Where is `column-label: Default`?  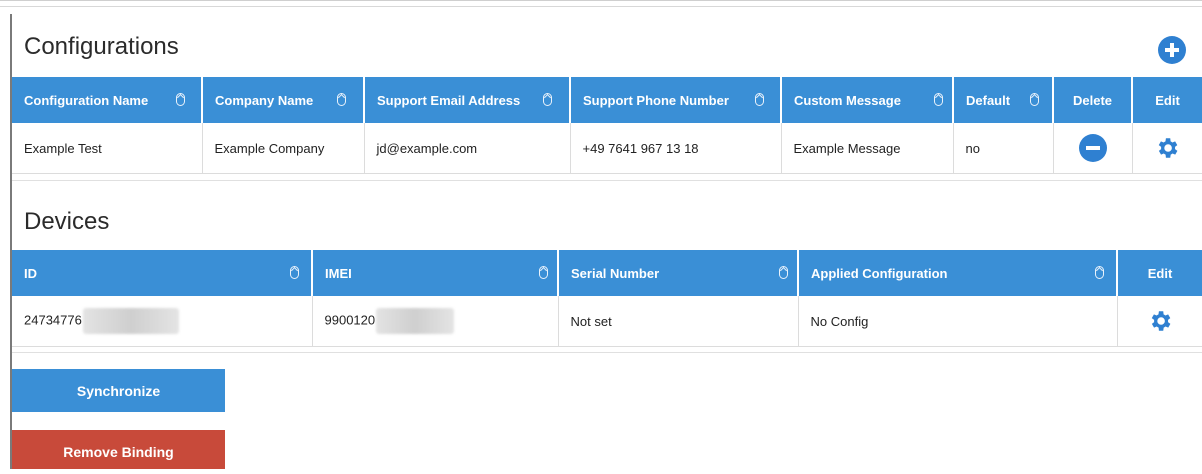
column-label: Default is located at coordinates (988, 100).